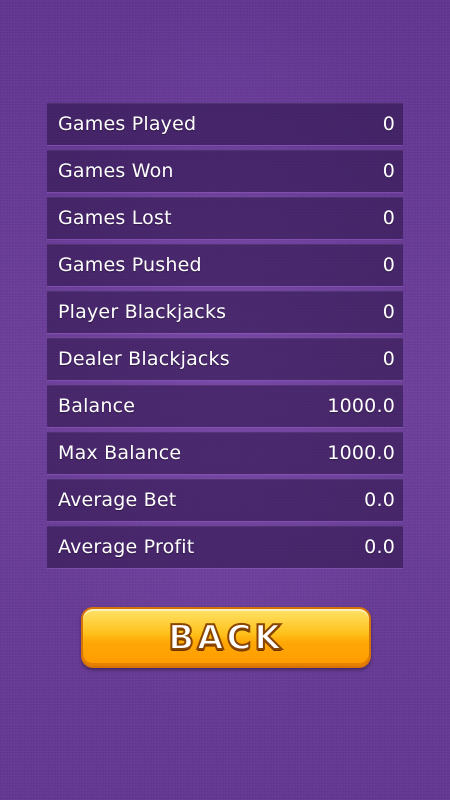 Image resolution: width=450 pixels, height=800 pixels. I want to click on stat-row-average-profit: Average Profit 0.0, so click(225, 547).